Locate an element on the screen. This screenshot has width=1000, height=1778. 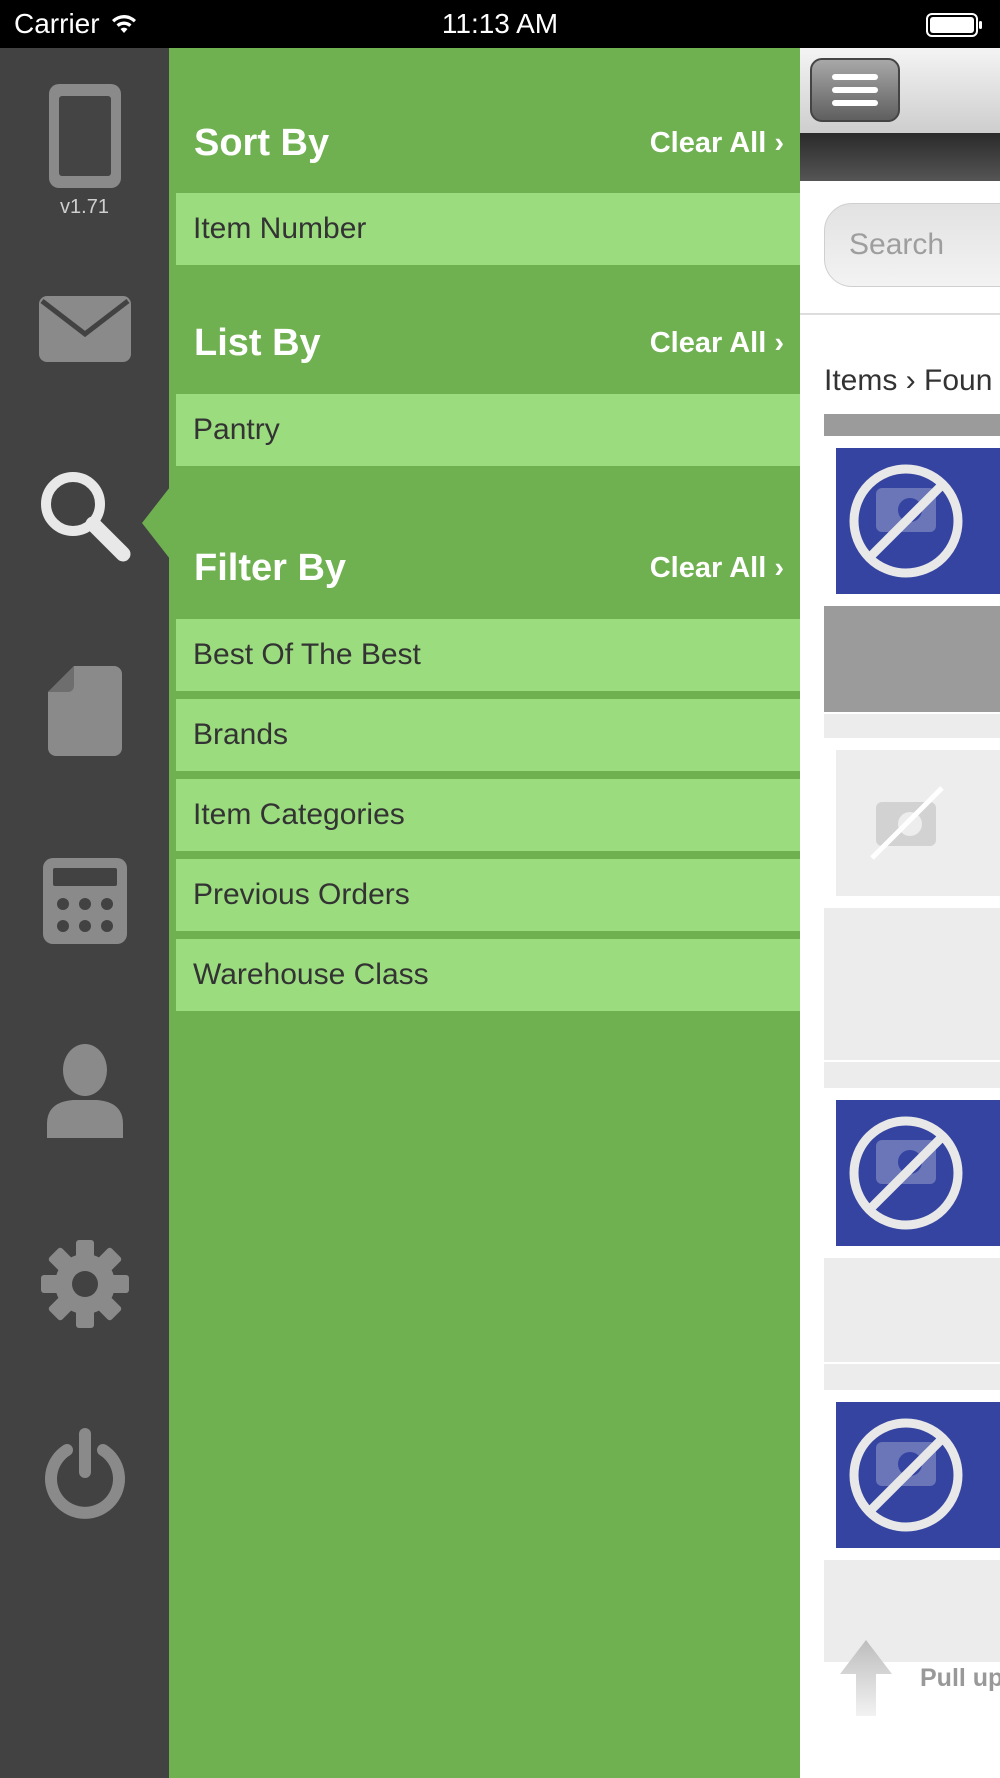
list-by-header: List By Clear All › is located at coordinates (489, 343).